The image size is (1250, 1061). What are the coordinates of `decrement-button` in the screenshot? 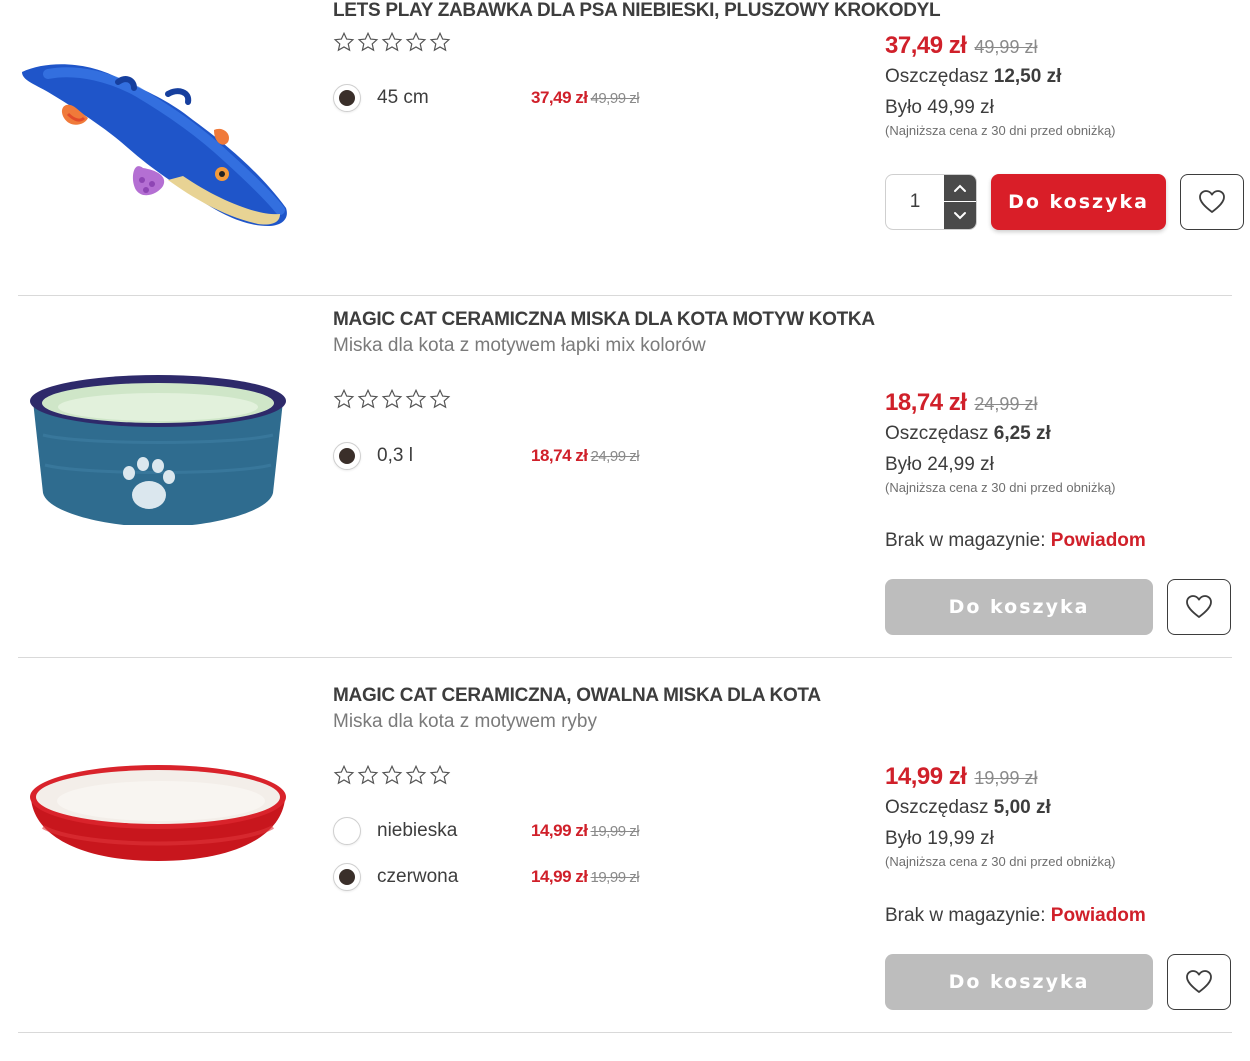 It's located at (960, 215).